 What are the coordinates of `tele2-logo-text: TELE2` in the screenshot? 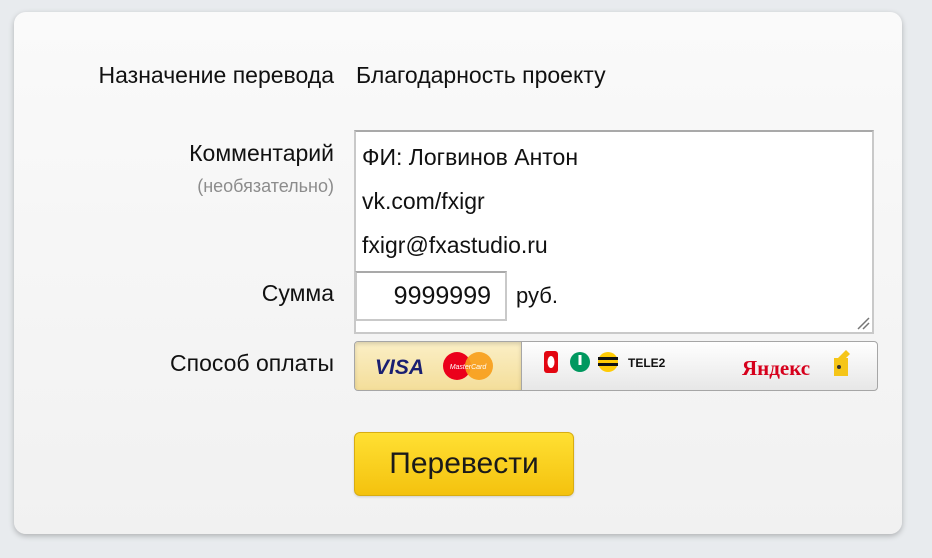 It's located at (647, 363).